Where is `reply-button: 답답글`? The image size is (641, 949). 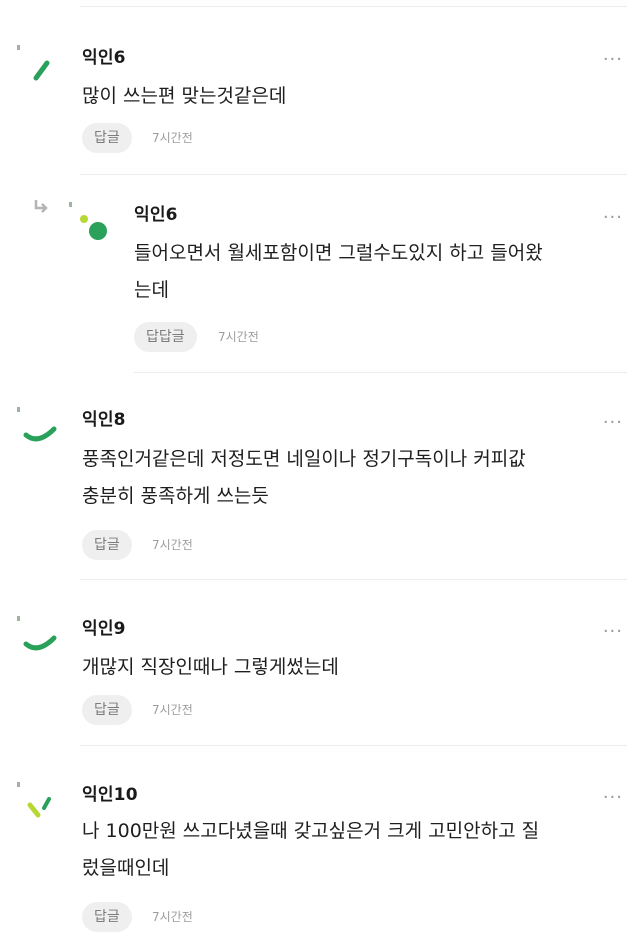 reply-button: 답답글 is located at coordinates (165, 337).